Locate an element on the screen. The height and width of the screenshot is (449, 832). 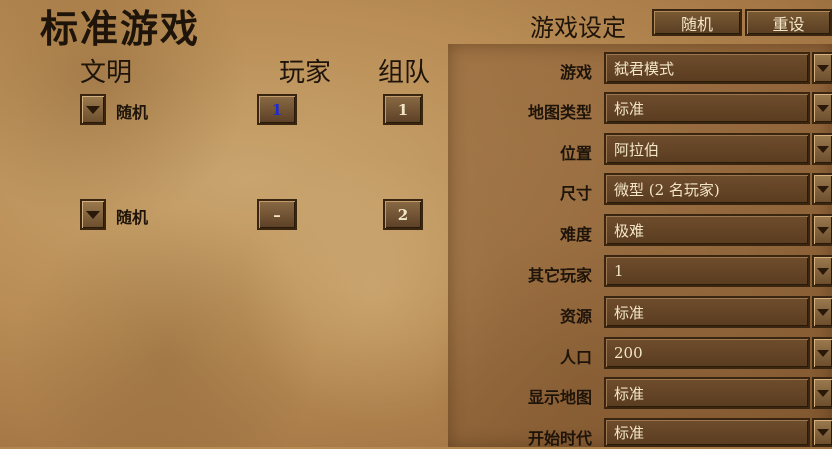
setting-dropdown-difficulty is located at coordinates (822, 230).